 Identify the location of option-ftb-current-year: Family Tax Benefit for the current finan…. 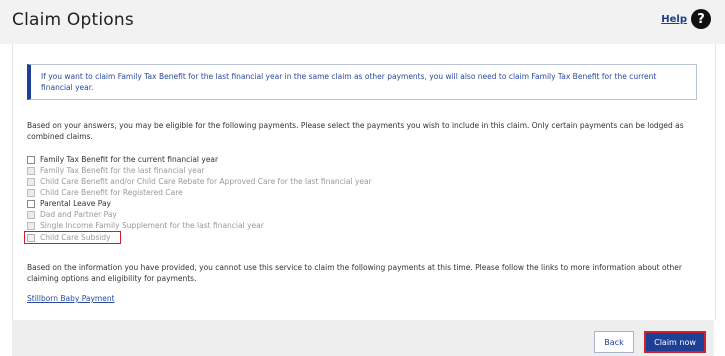
(227, 159).